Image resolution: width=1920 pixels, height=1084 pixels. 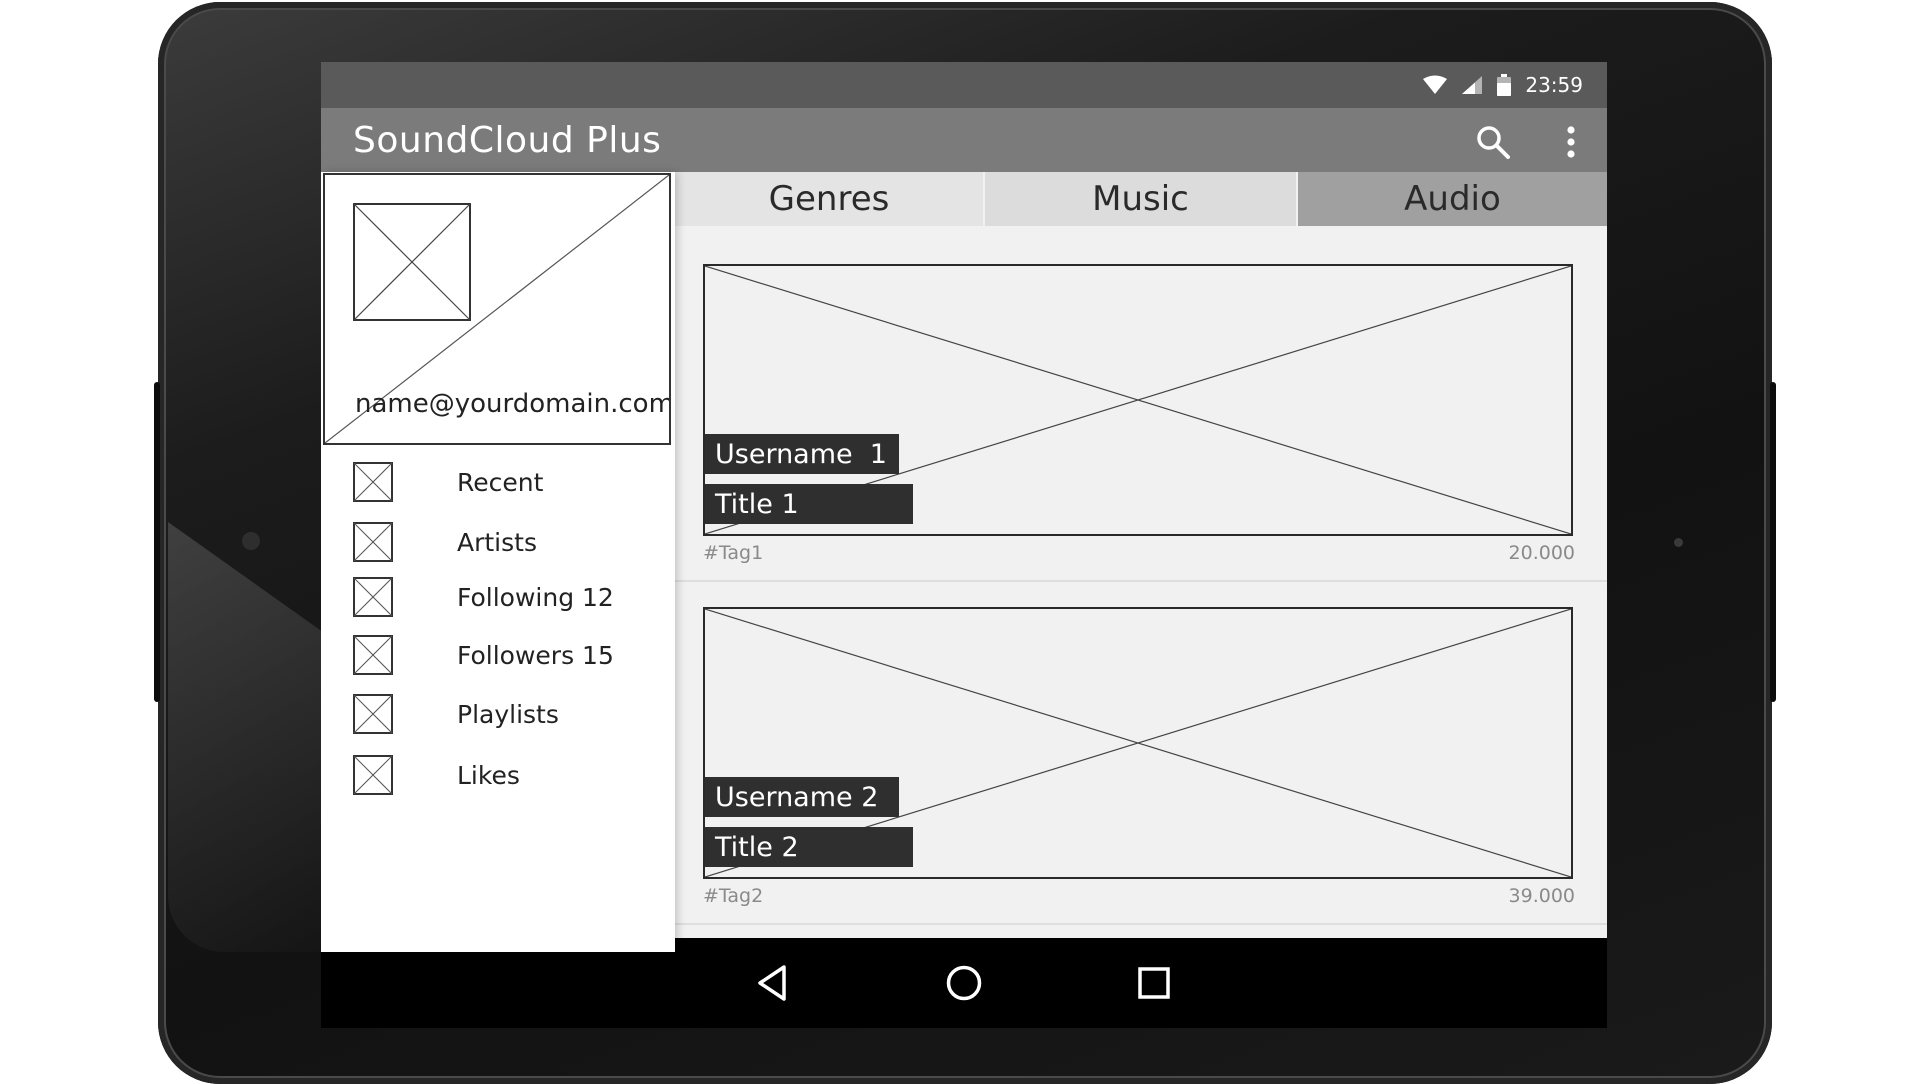 What do you see at coordinates (1541, 896) in the screenshot?
I see `track-play-count: 39.000` at bounding box center [1541, 896].